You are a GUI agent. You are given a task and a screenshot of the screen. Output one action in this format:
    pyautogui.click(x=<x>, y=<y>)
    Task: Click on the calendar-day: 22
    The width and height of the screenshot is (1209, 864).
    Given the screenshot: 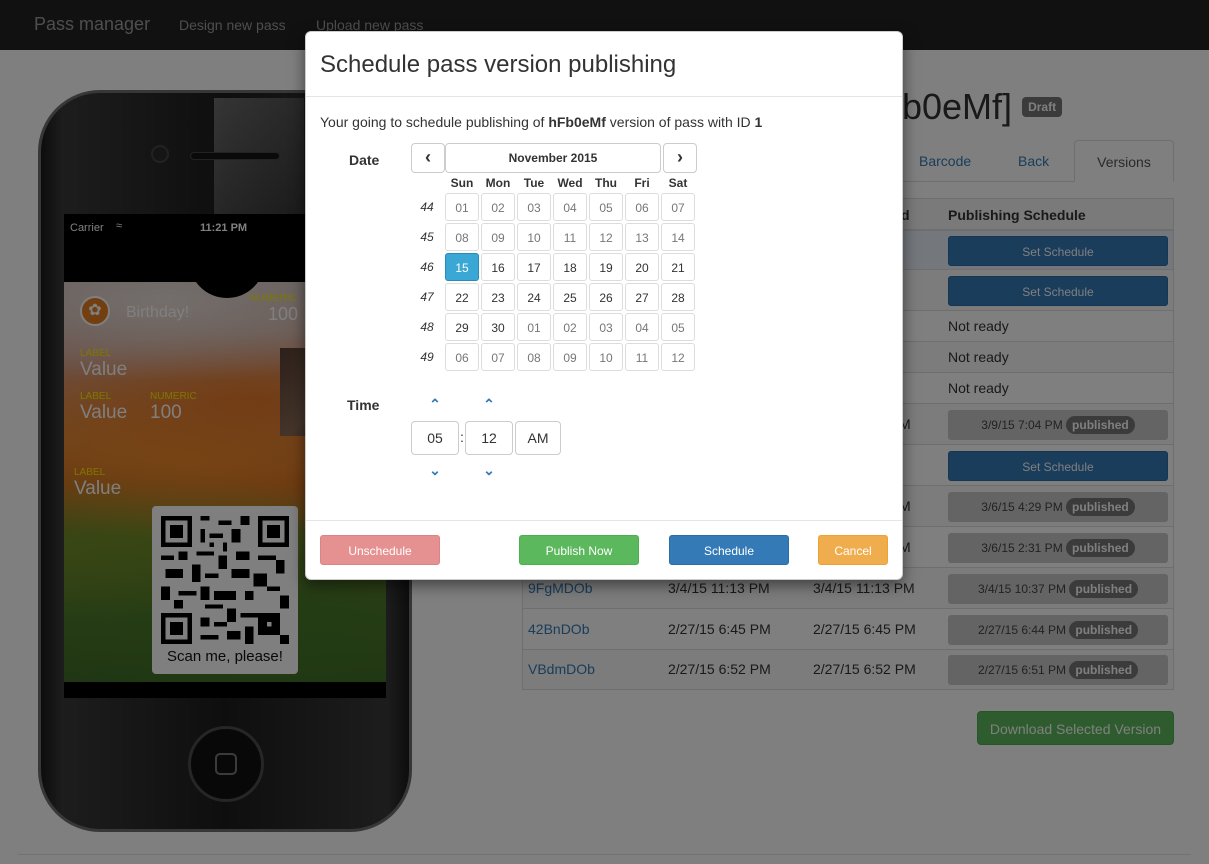 What is the action you would take?
    pyautogui.click(x=462, y=297)
    